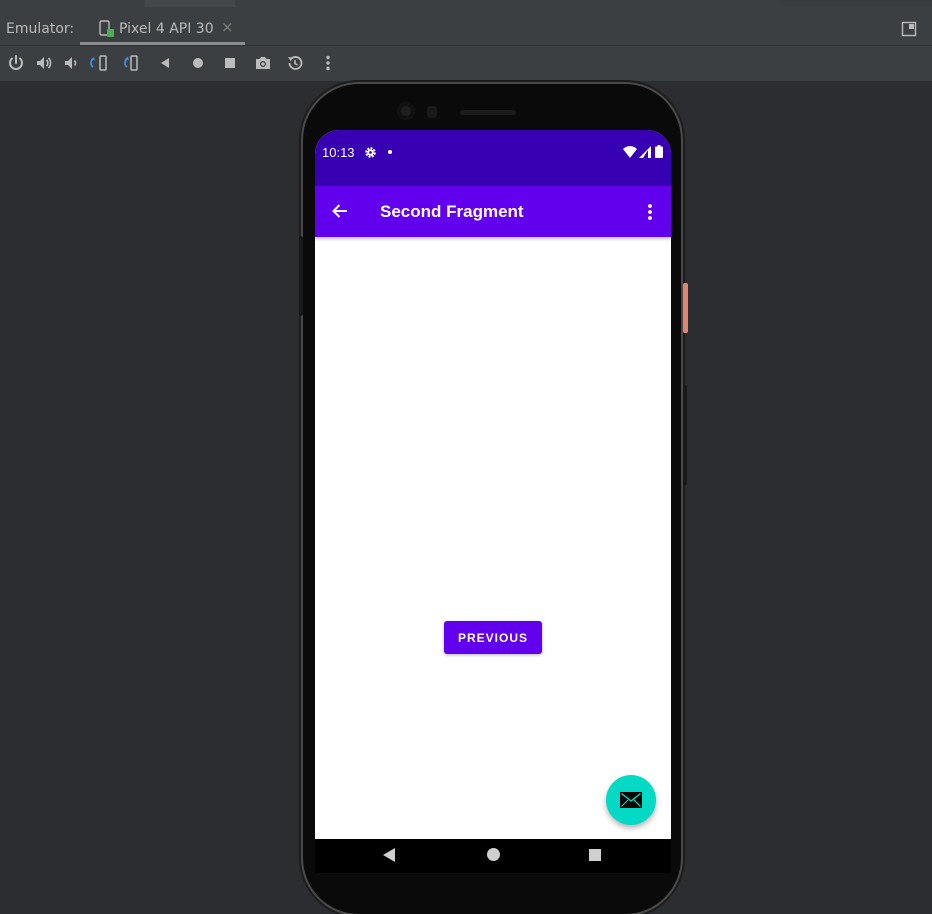  I want to click on app-bar: Second Fragment, so click(493, 211).